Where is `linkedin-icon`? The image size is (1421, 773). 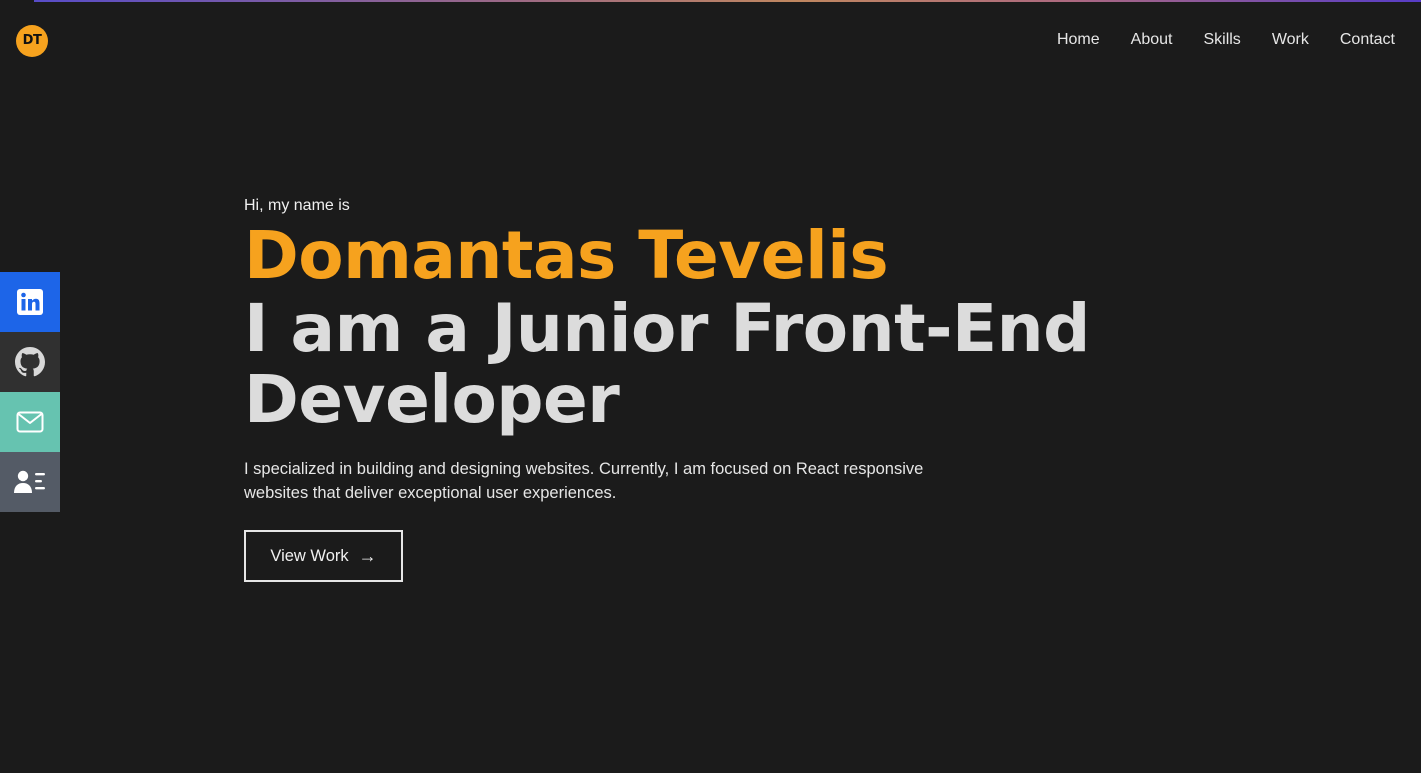
linkedin-icon is located at coordinates (30, 302).